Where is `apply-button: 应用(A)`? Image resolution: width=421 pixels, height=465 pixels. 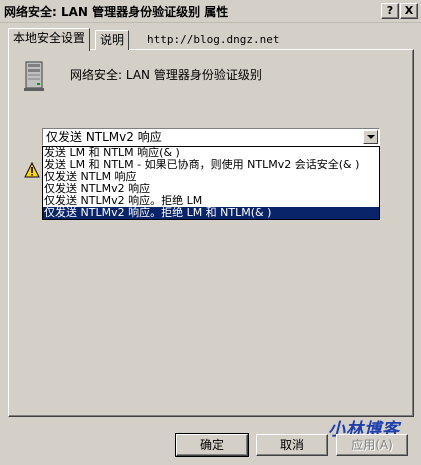
apply-button: 应用(A) is located at coordinates (372, 445).